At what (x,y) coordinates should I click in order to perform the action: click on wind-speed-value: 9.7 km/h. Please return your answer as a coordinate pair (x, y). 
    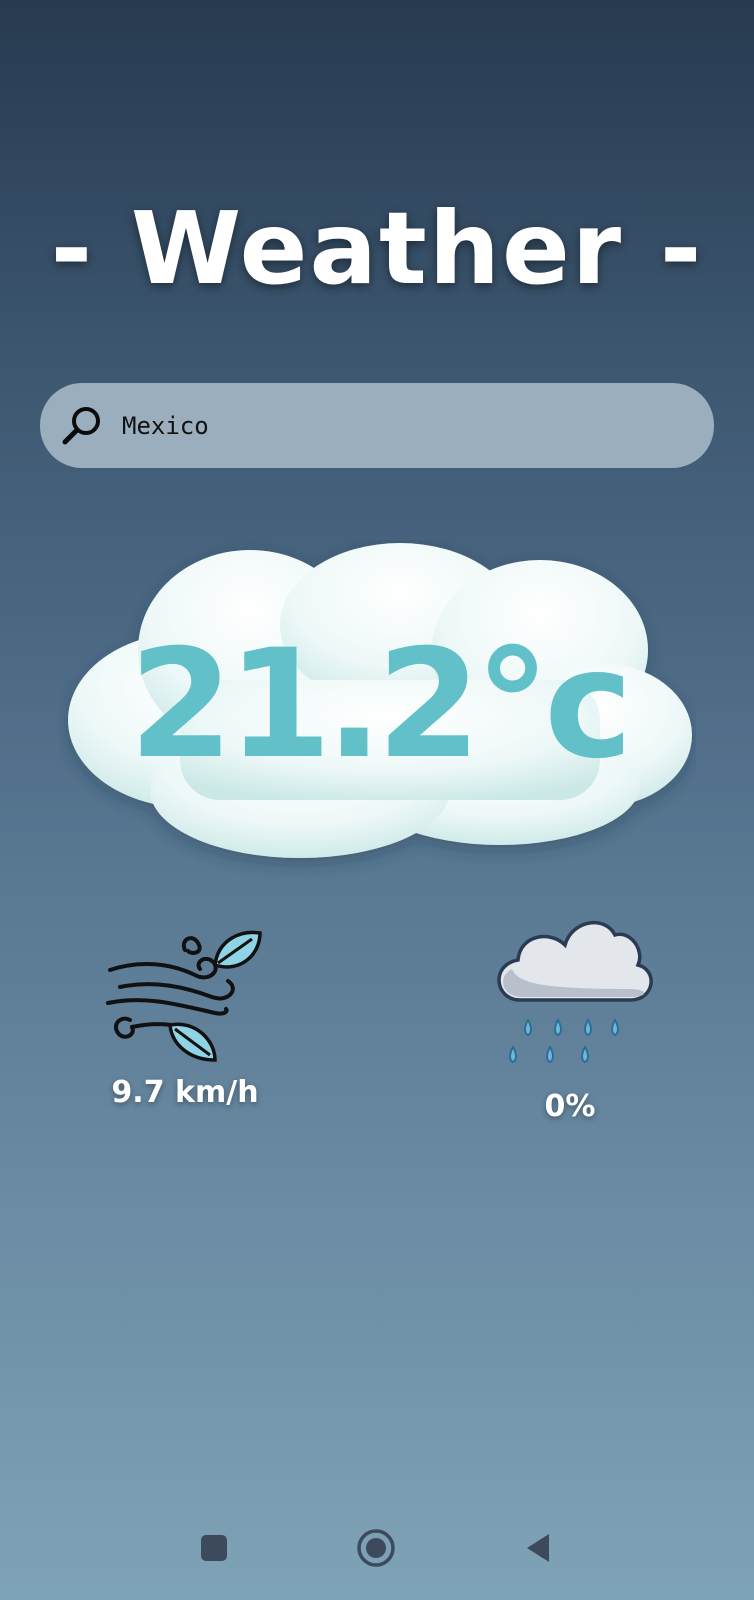
    Looking at the image, I should click on (185, 1092).